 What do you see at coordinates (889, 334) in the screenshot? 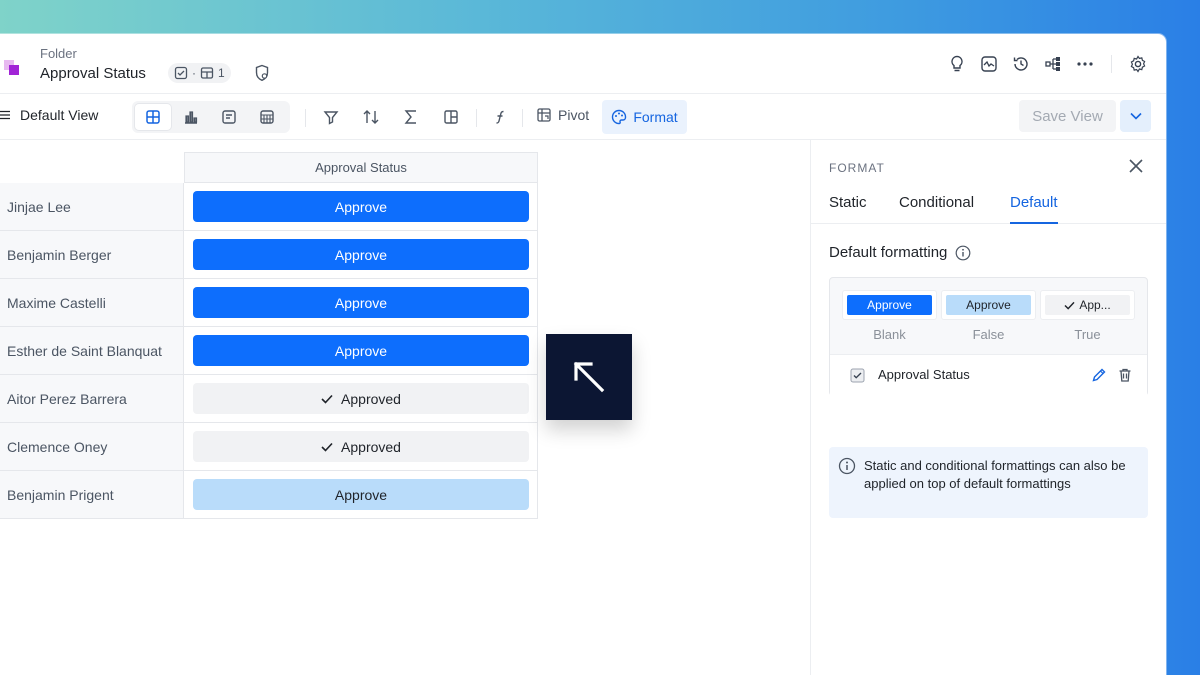
I see `sample-label: Blank` at bounding box center [889, 334].